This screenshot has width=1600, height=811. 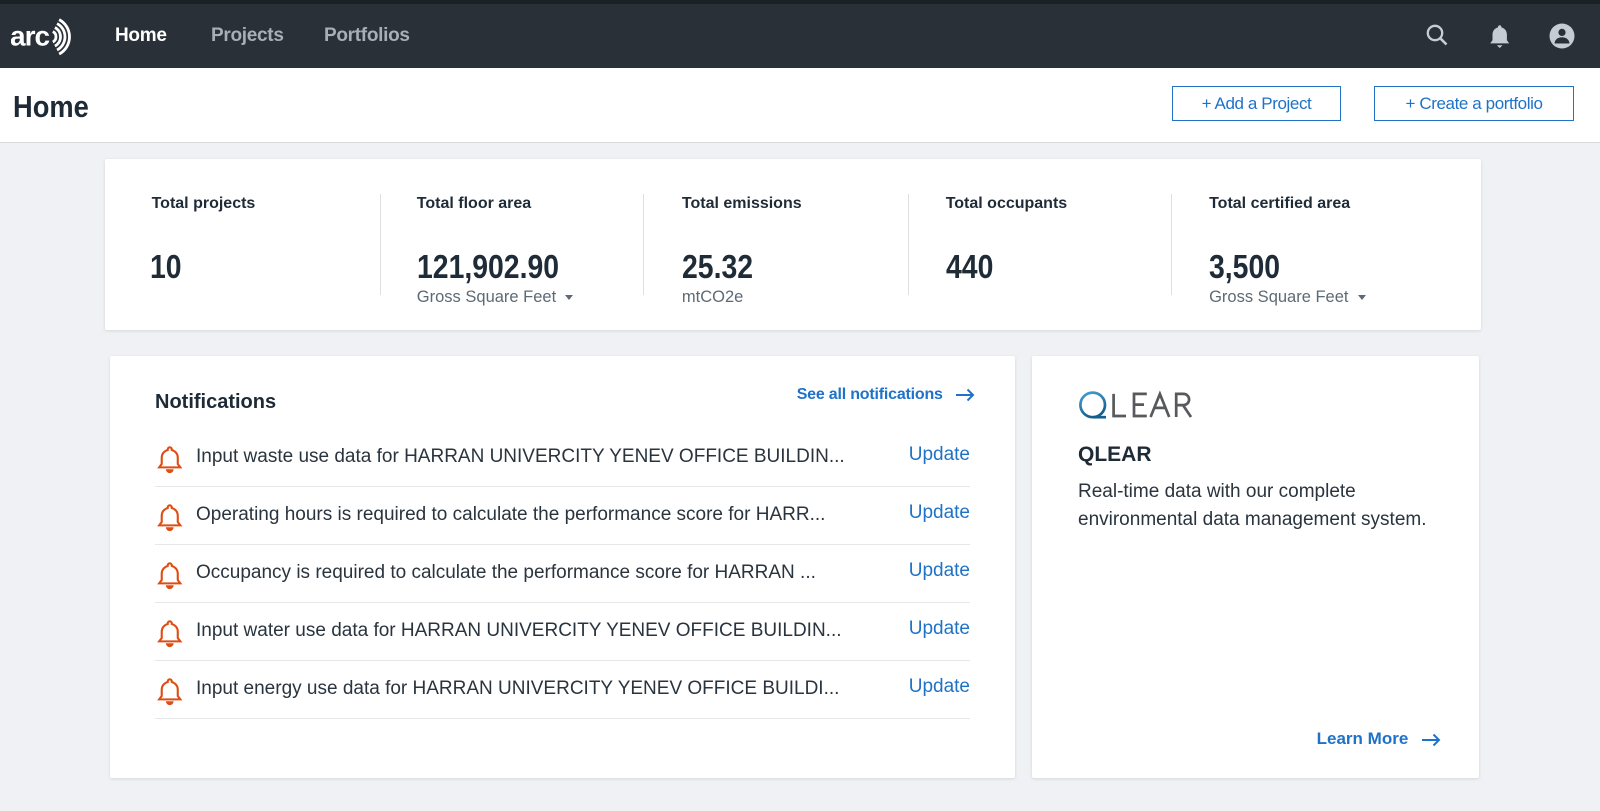 What do you see at coordinates (30, 36) in the screenshot?
I see `svg-text: arc` at bounding box center [30, 36].